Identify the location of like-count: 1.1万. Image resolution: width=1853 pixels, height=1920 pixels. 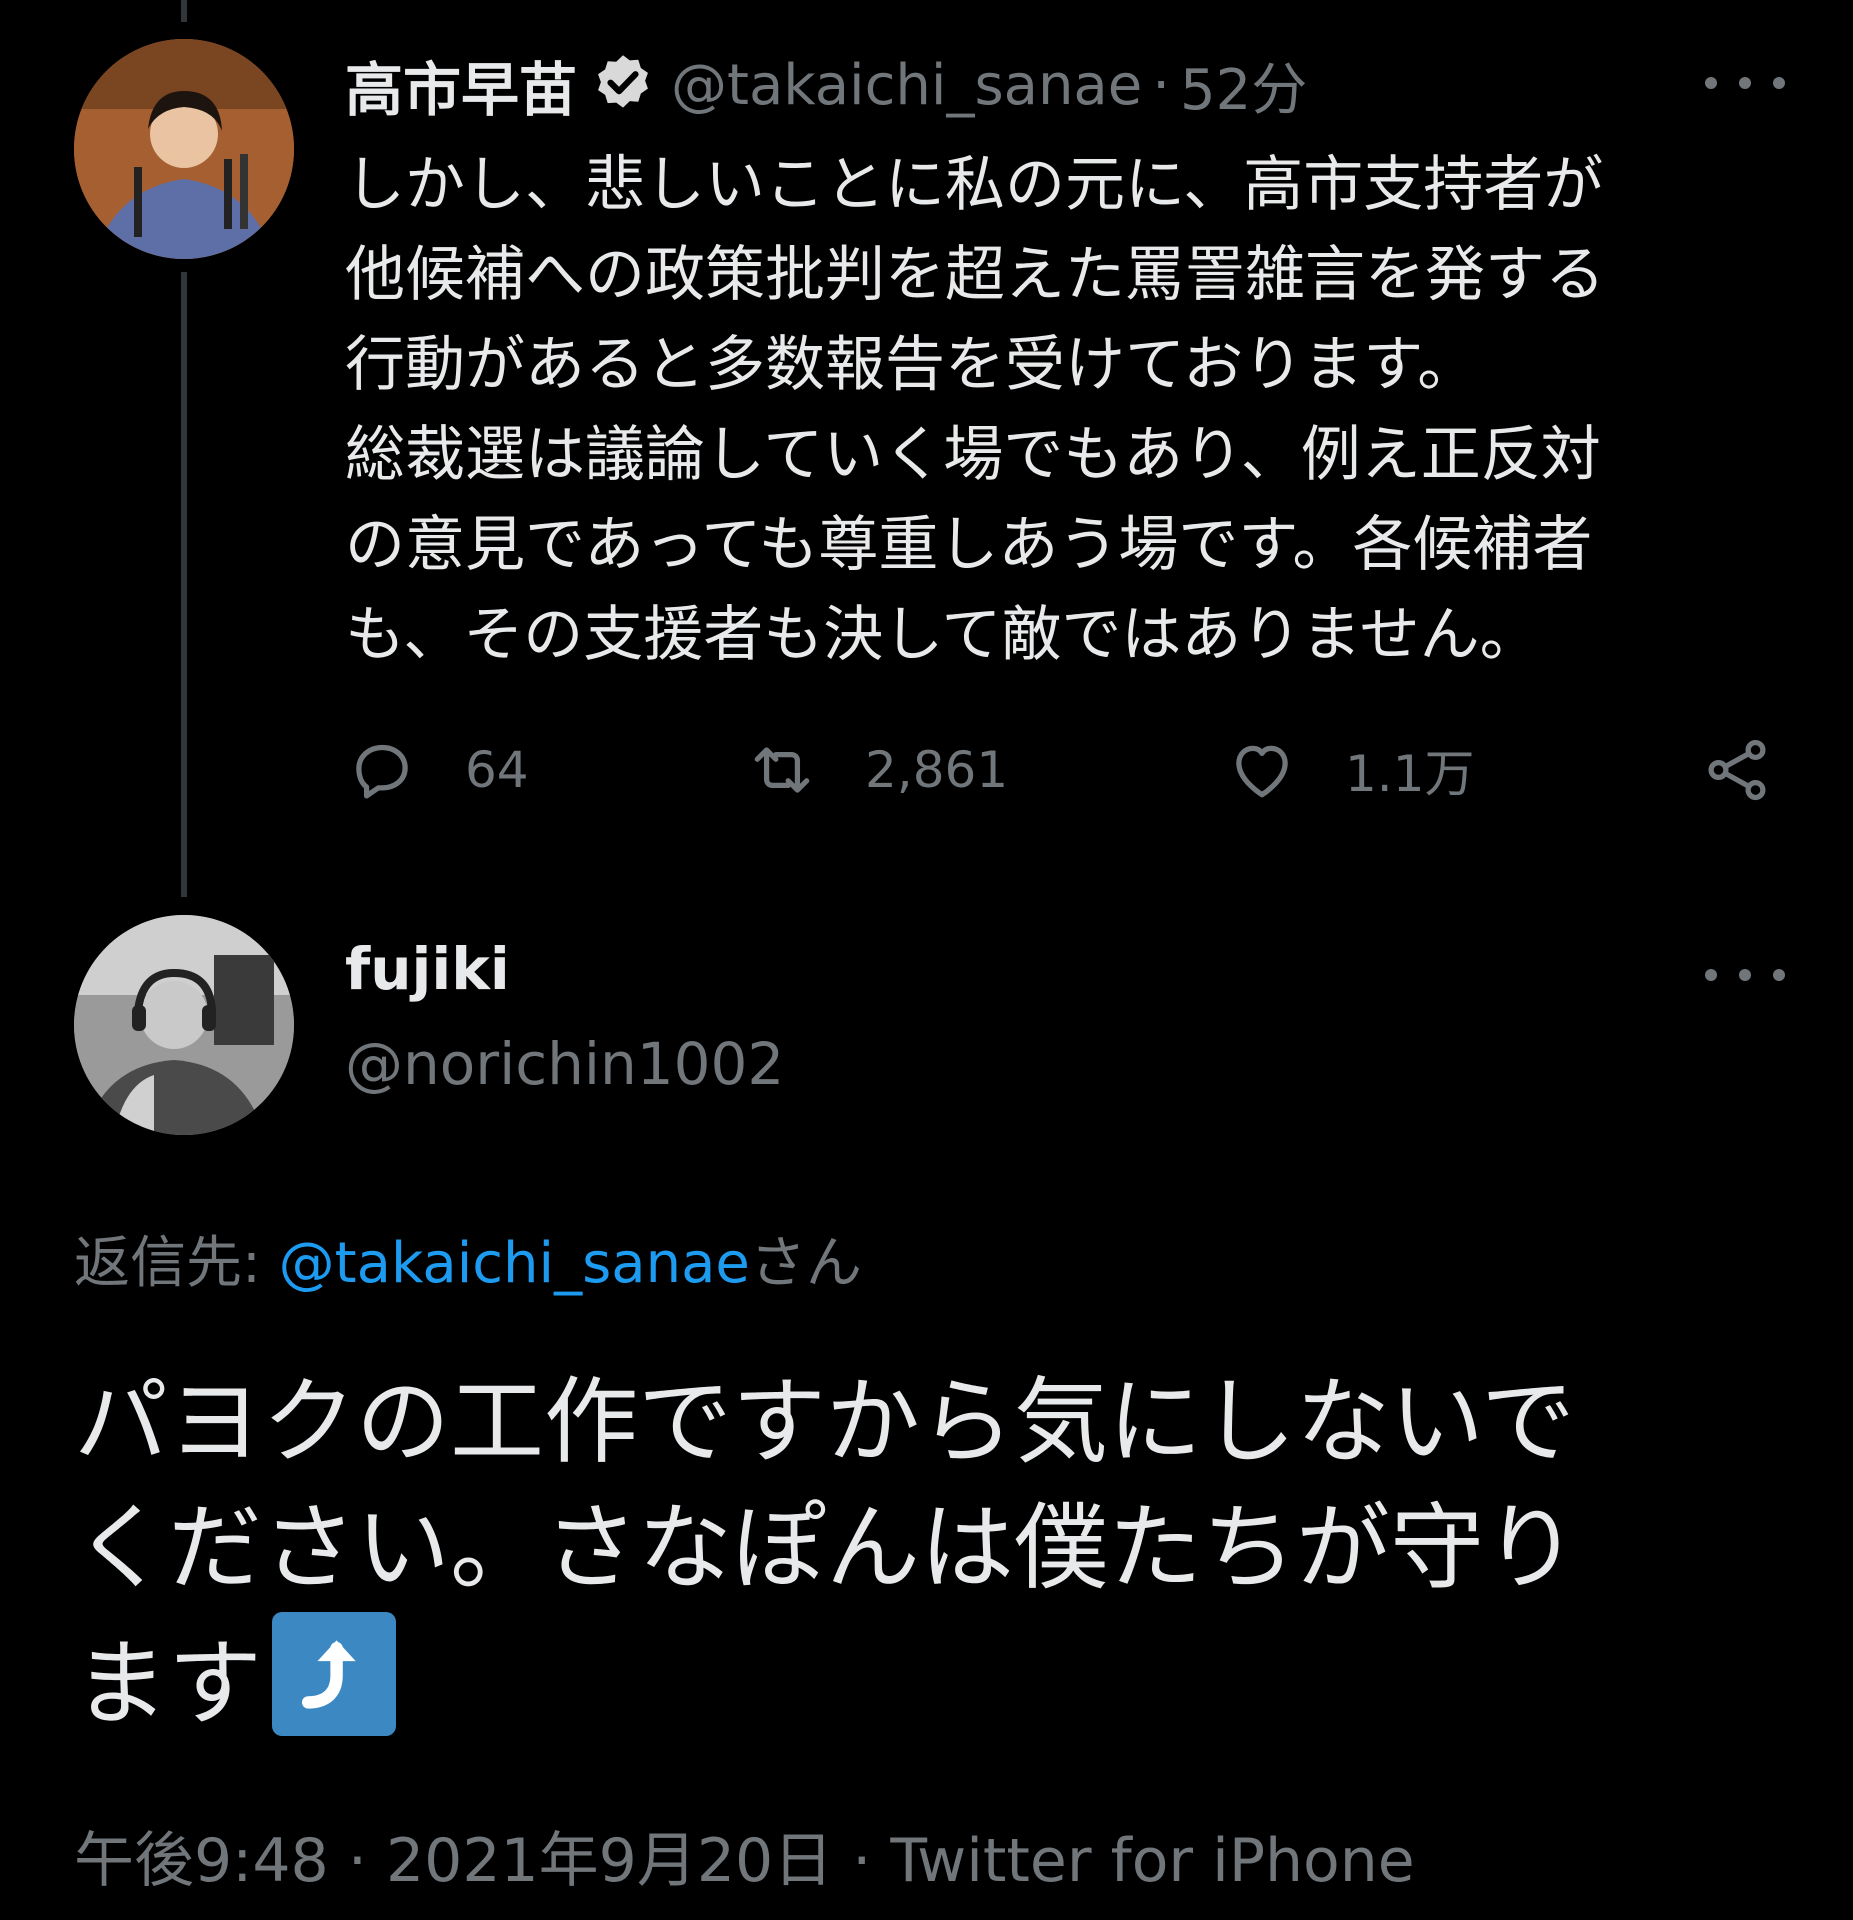
(1410, 774).